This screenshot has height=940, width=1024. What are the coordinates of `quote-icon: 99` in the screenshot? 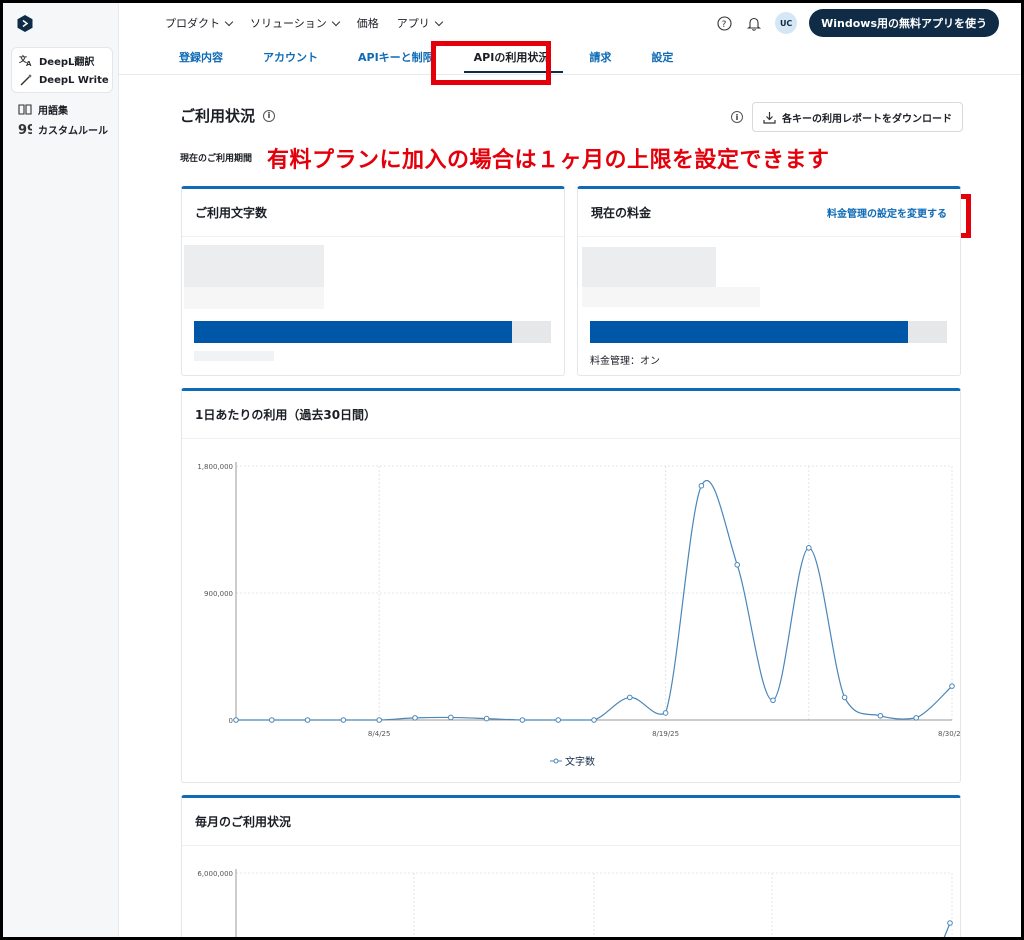 It's located at (25, 129).